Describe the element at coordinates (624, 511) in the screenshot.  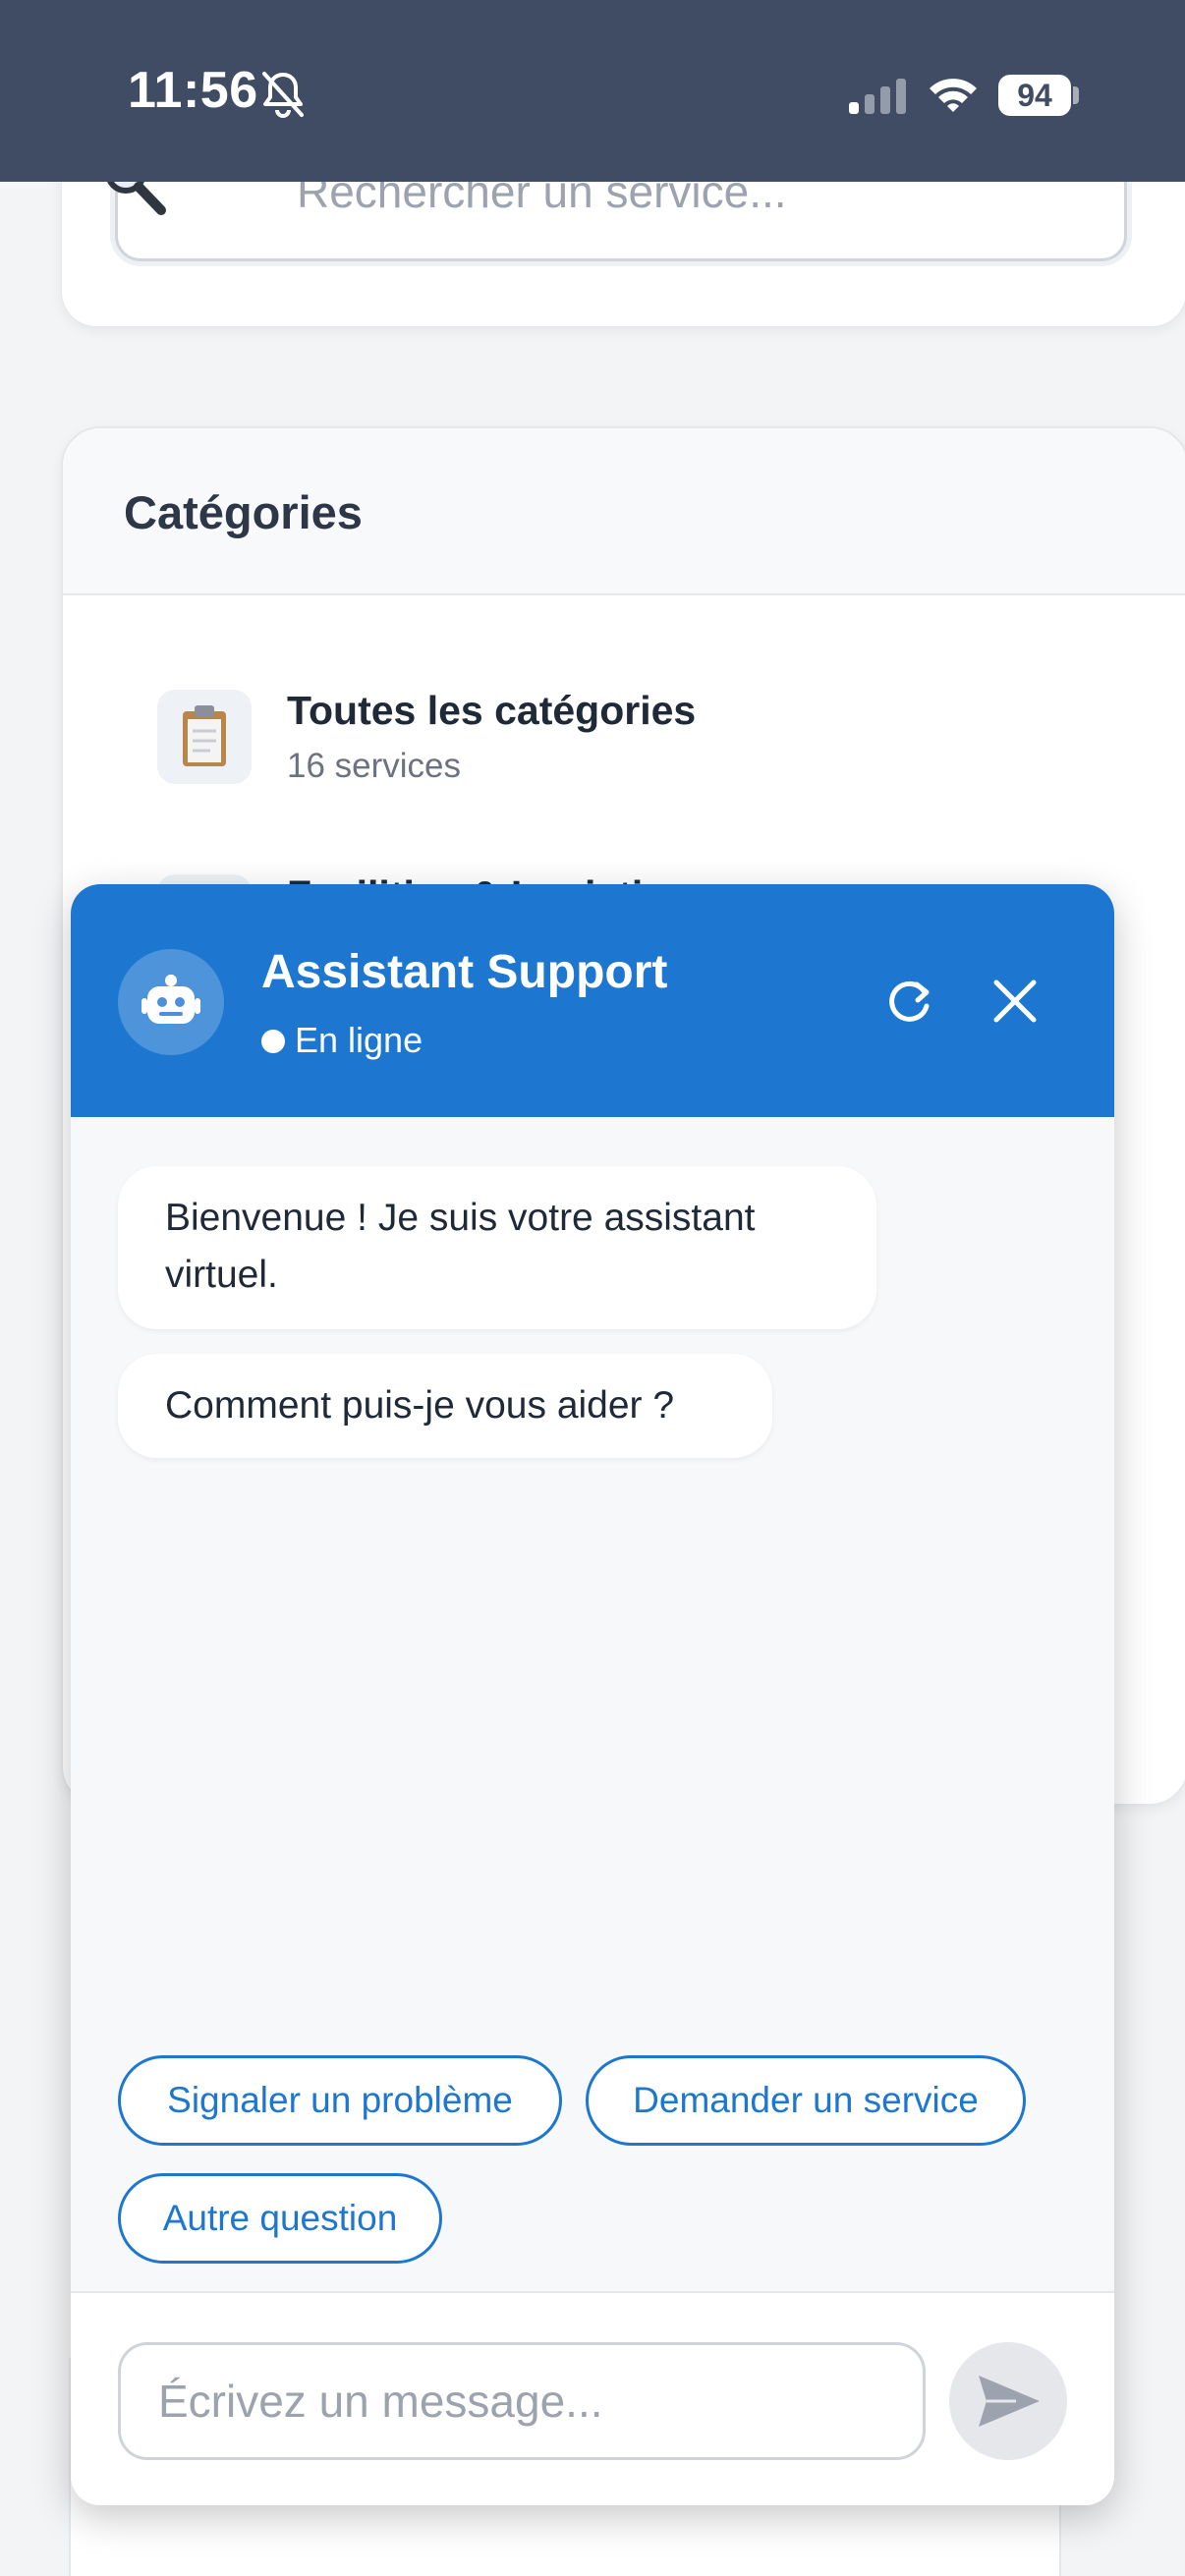
I see `categories-header: Catégories` at that location.